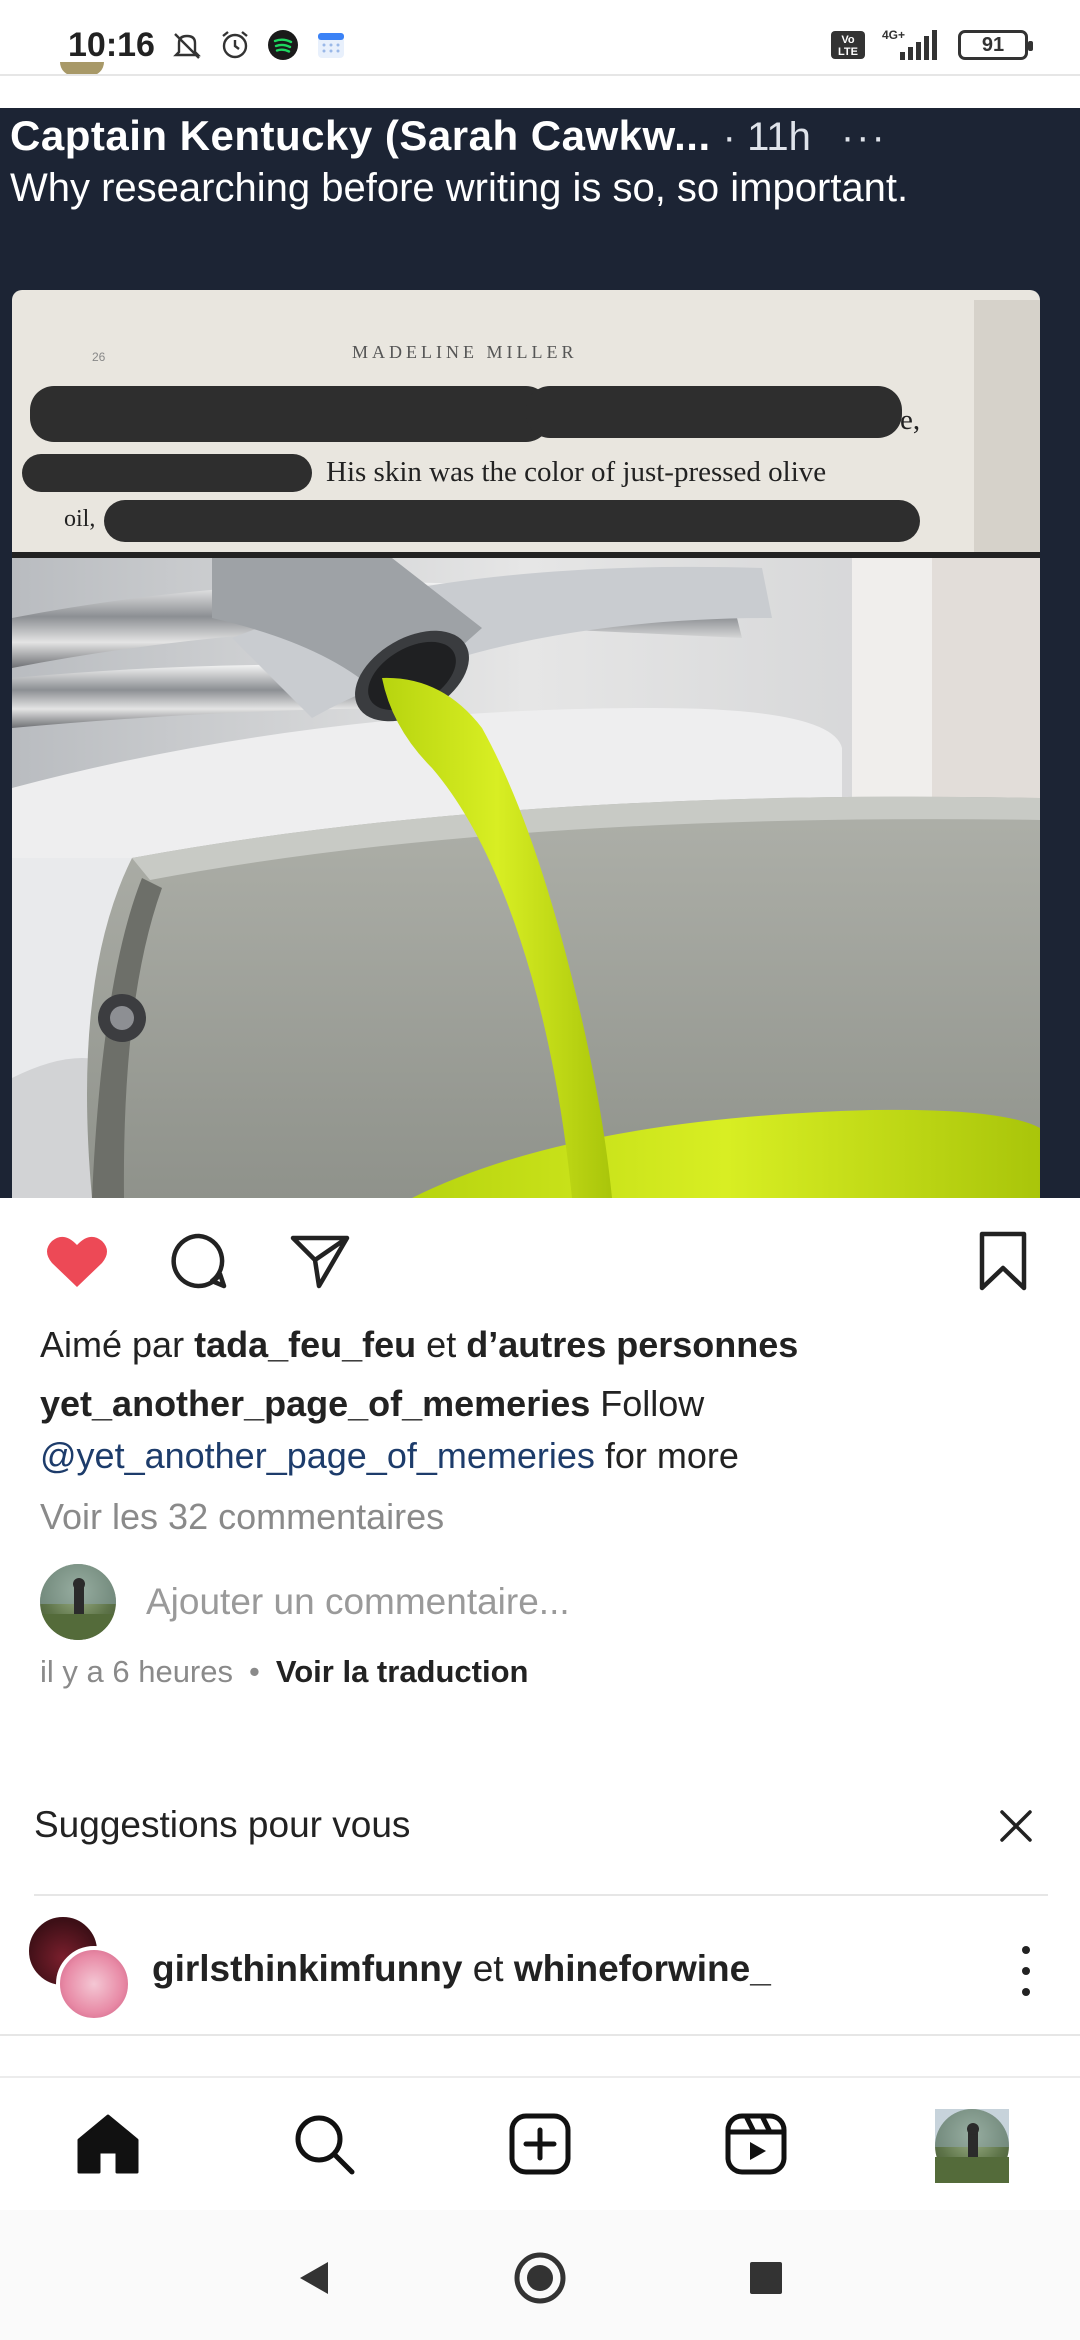 This screenshot has width=1080, height=2340. What do you see at coordinates (848, 52) in the screenshot?
I see `svg-text: LTE` at bounding box center [848, 52].